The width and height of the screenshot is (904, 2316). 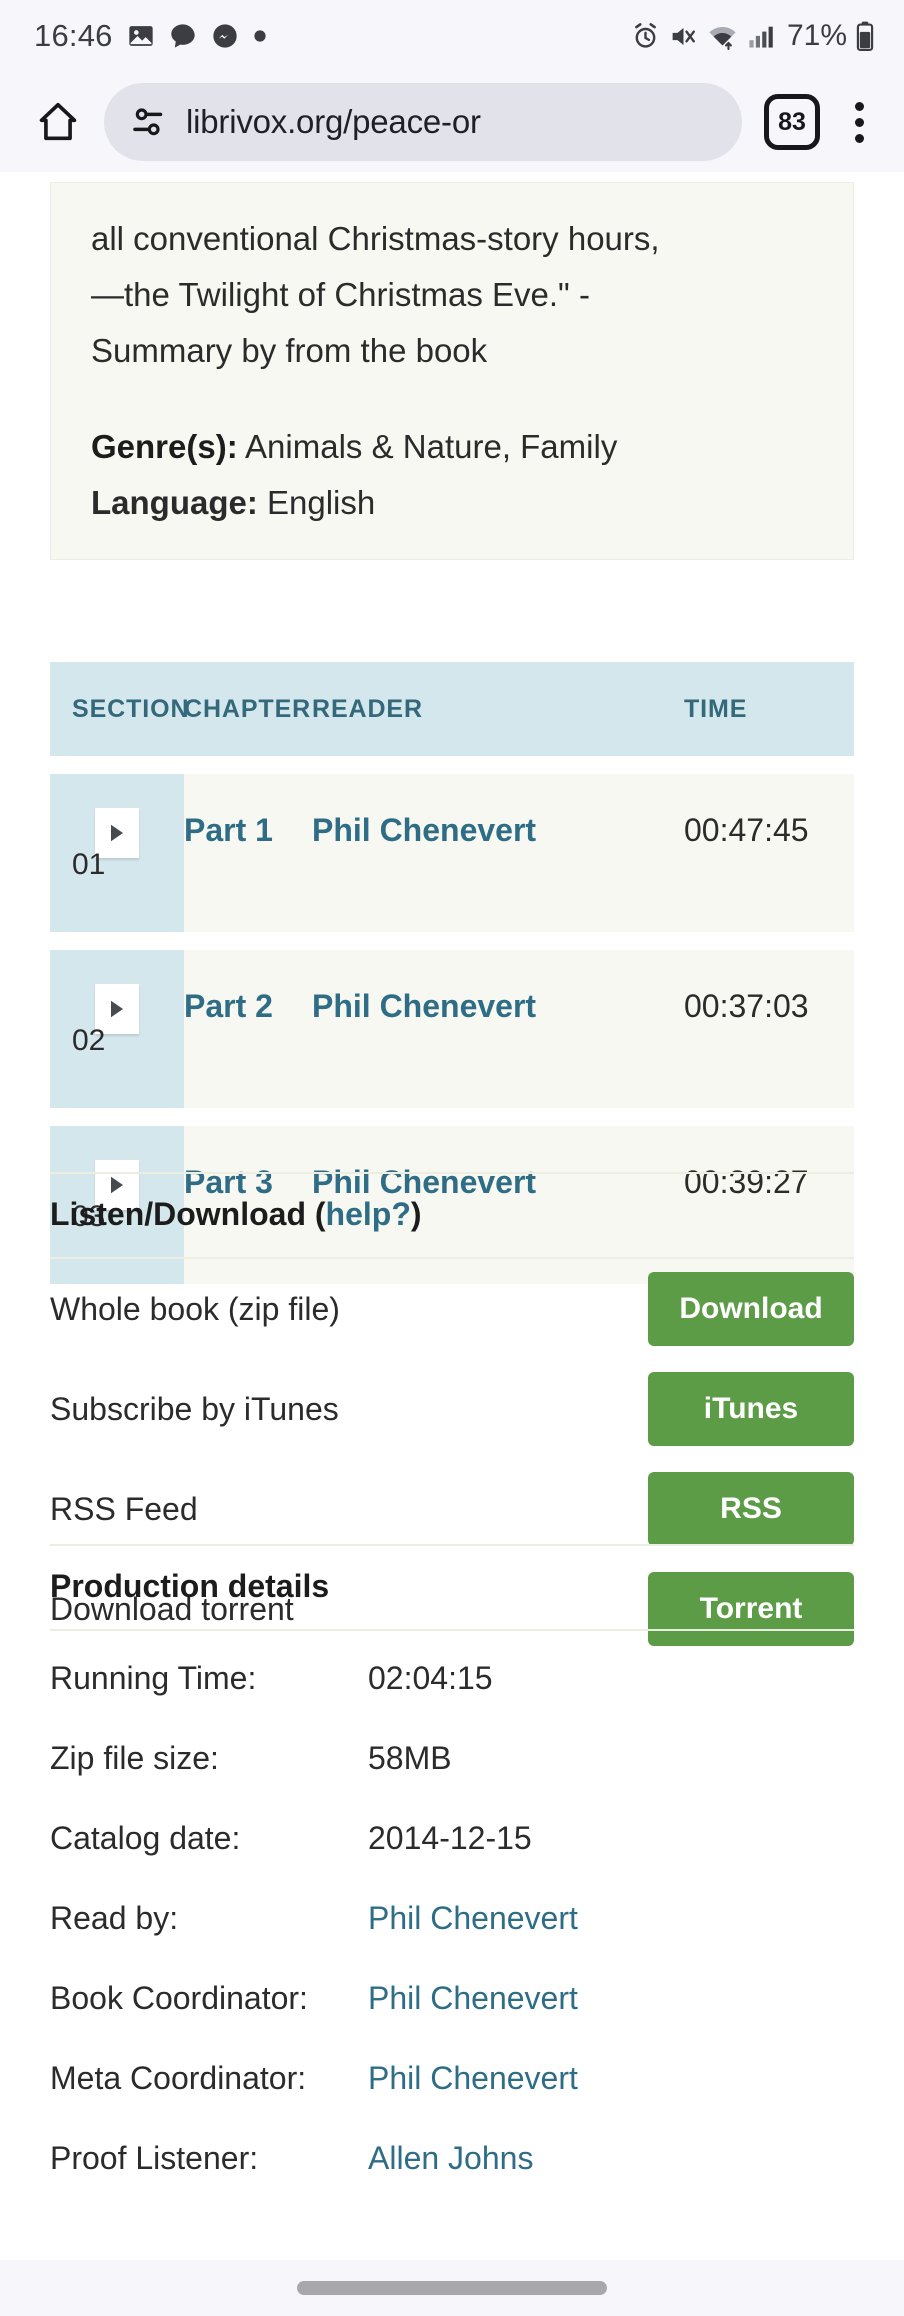 I want to click on mute-vibrate-icon, so click(x=683, y=36).